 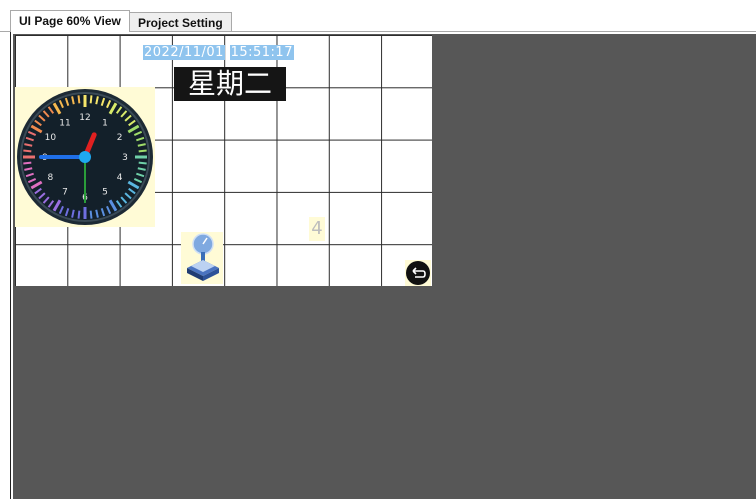 I want to click on back-arrow-icon, so click(x=418, y=273).